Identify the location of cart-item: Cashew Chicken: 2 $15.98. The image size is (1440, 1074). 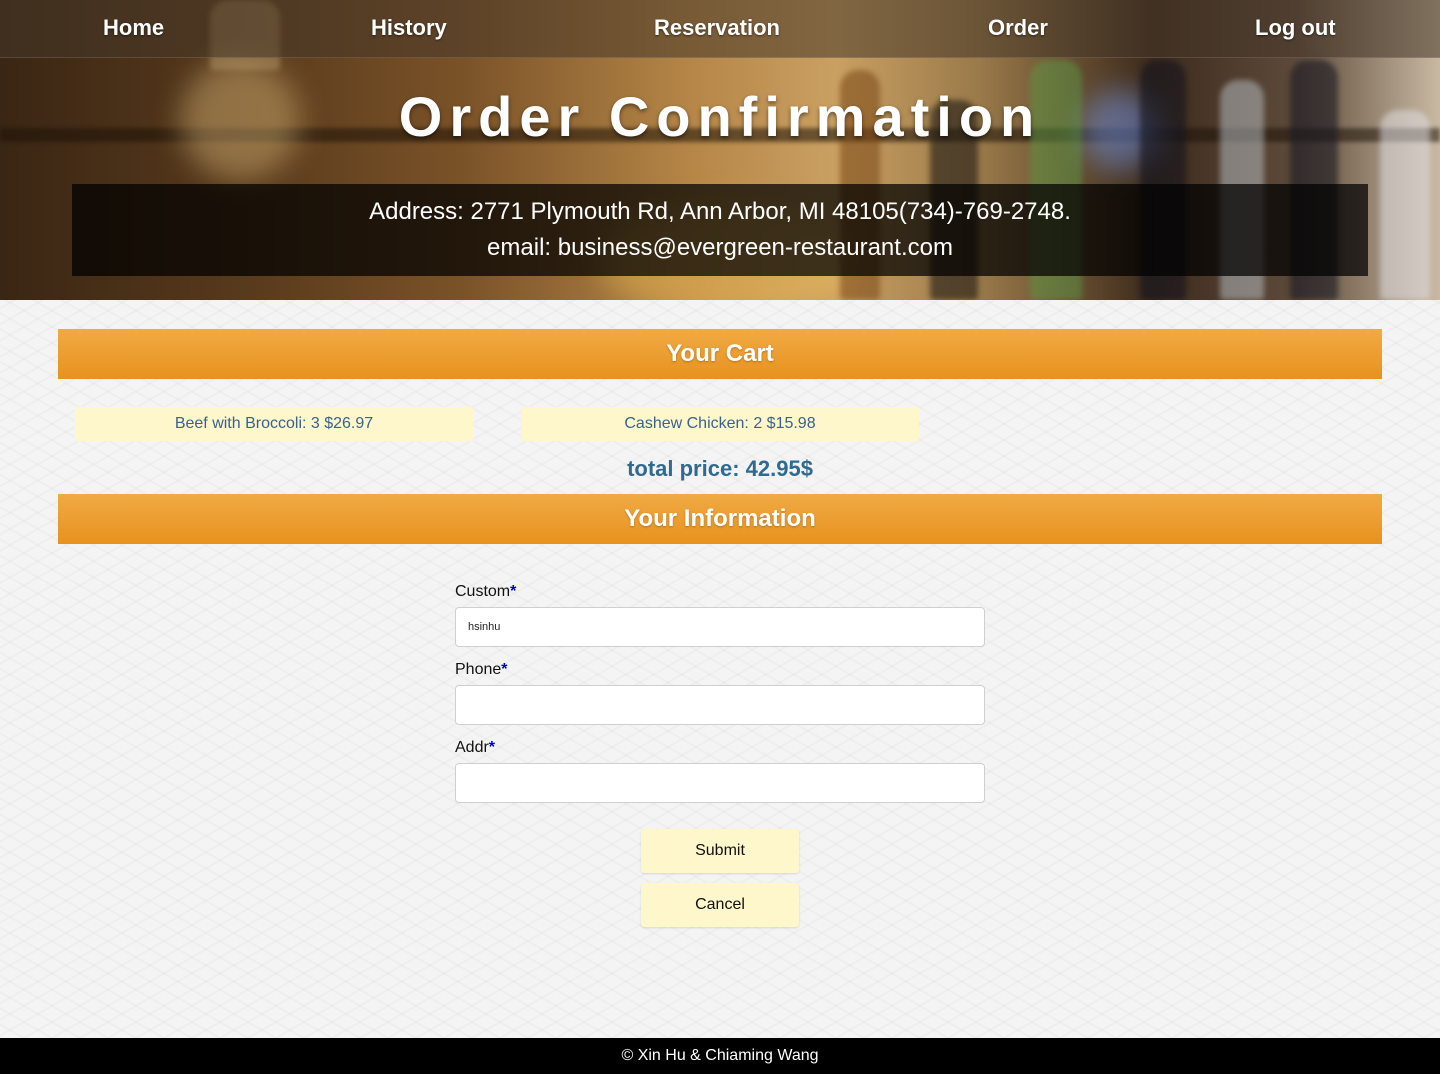
(720, 424).